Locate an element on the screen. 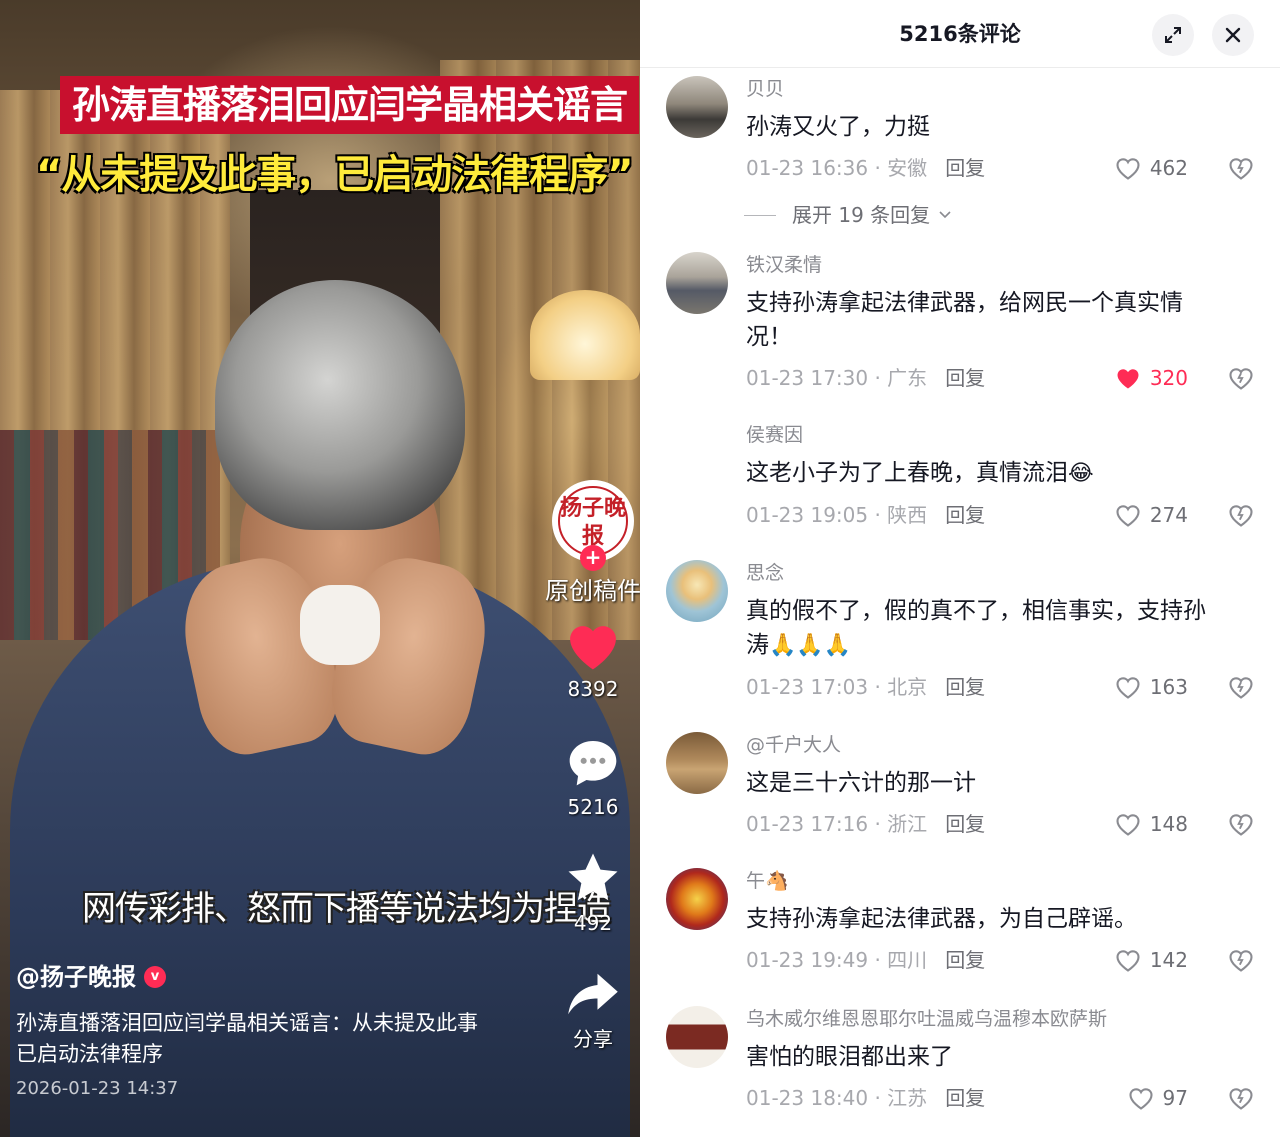 The image size is (1280, 1137). verified-icon: v is located at coordinates (155, 977).